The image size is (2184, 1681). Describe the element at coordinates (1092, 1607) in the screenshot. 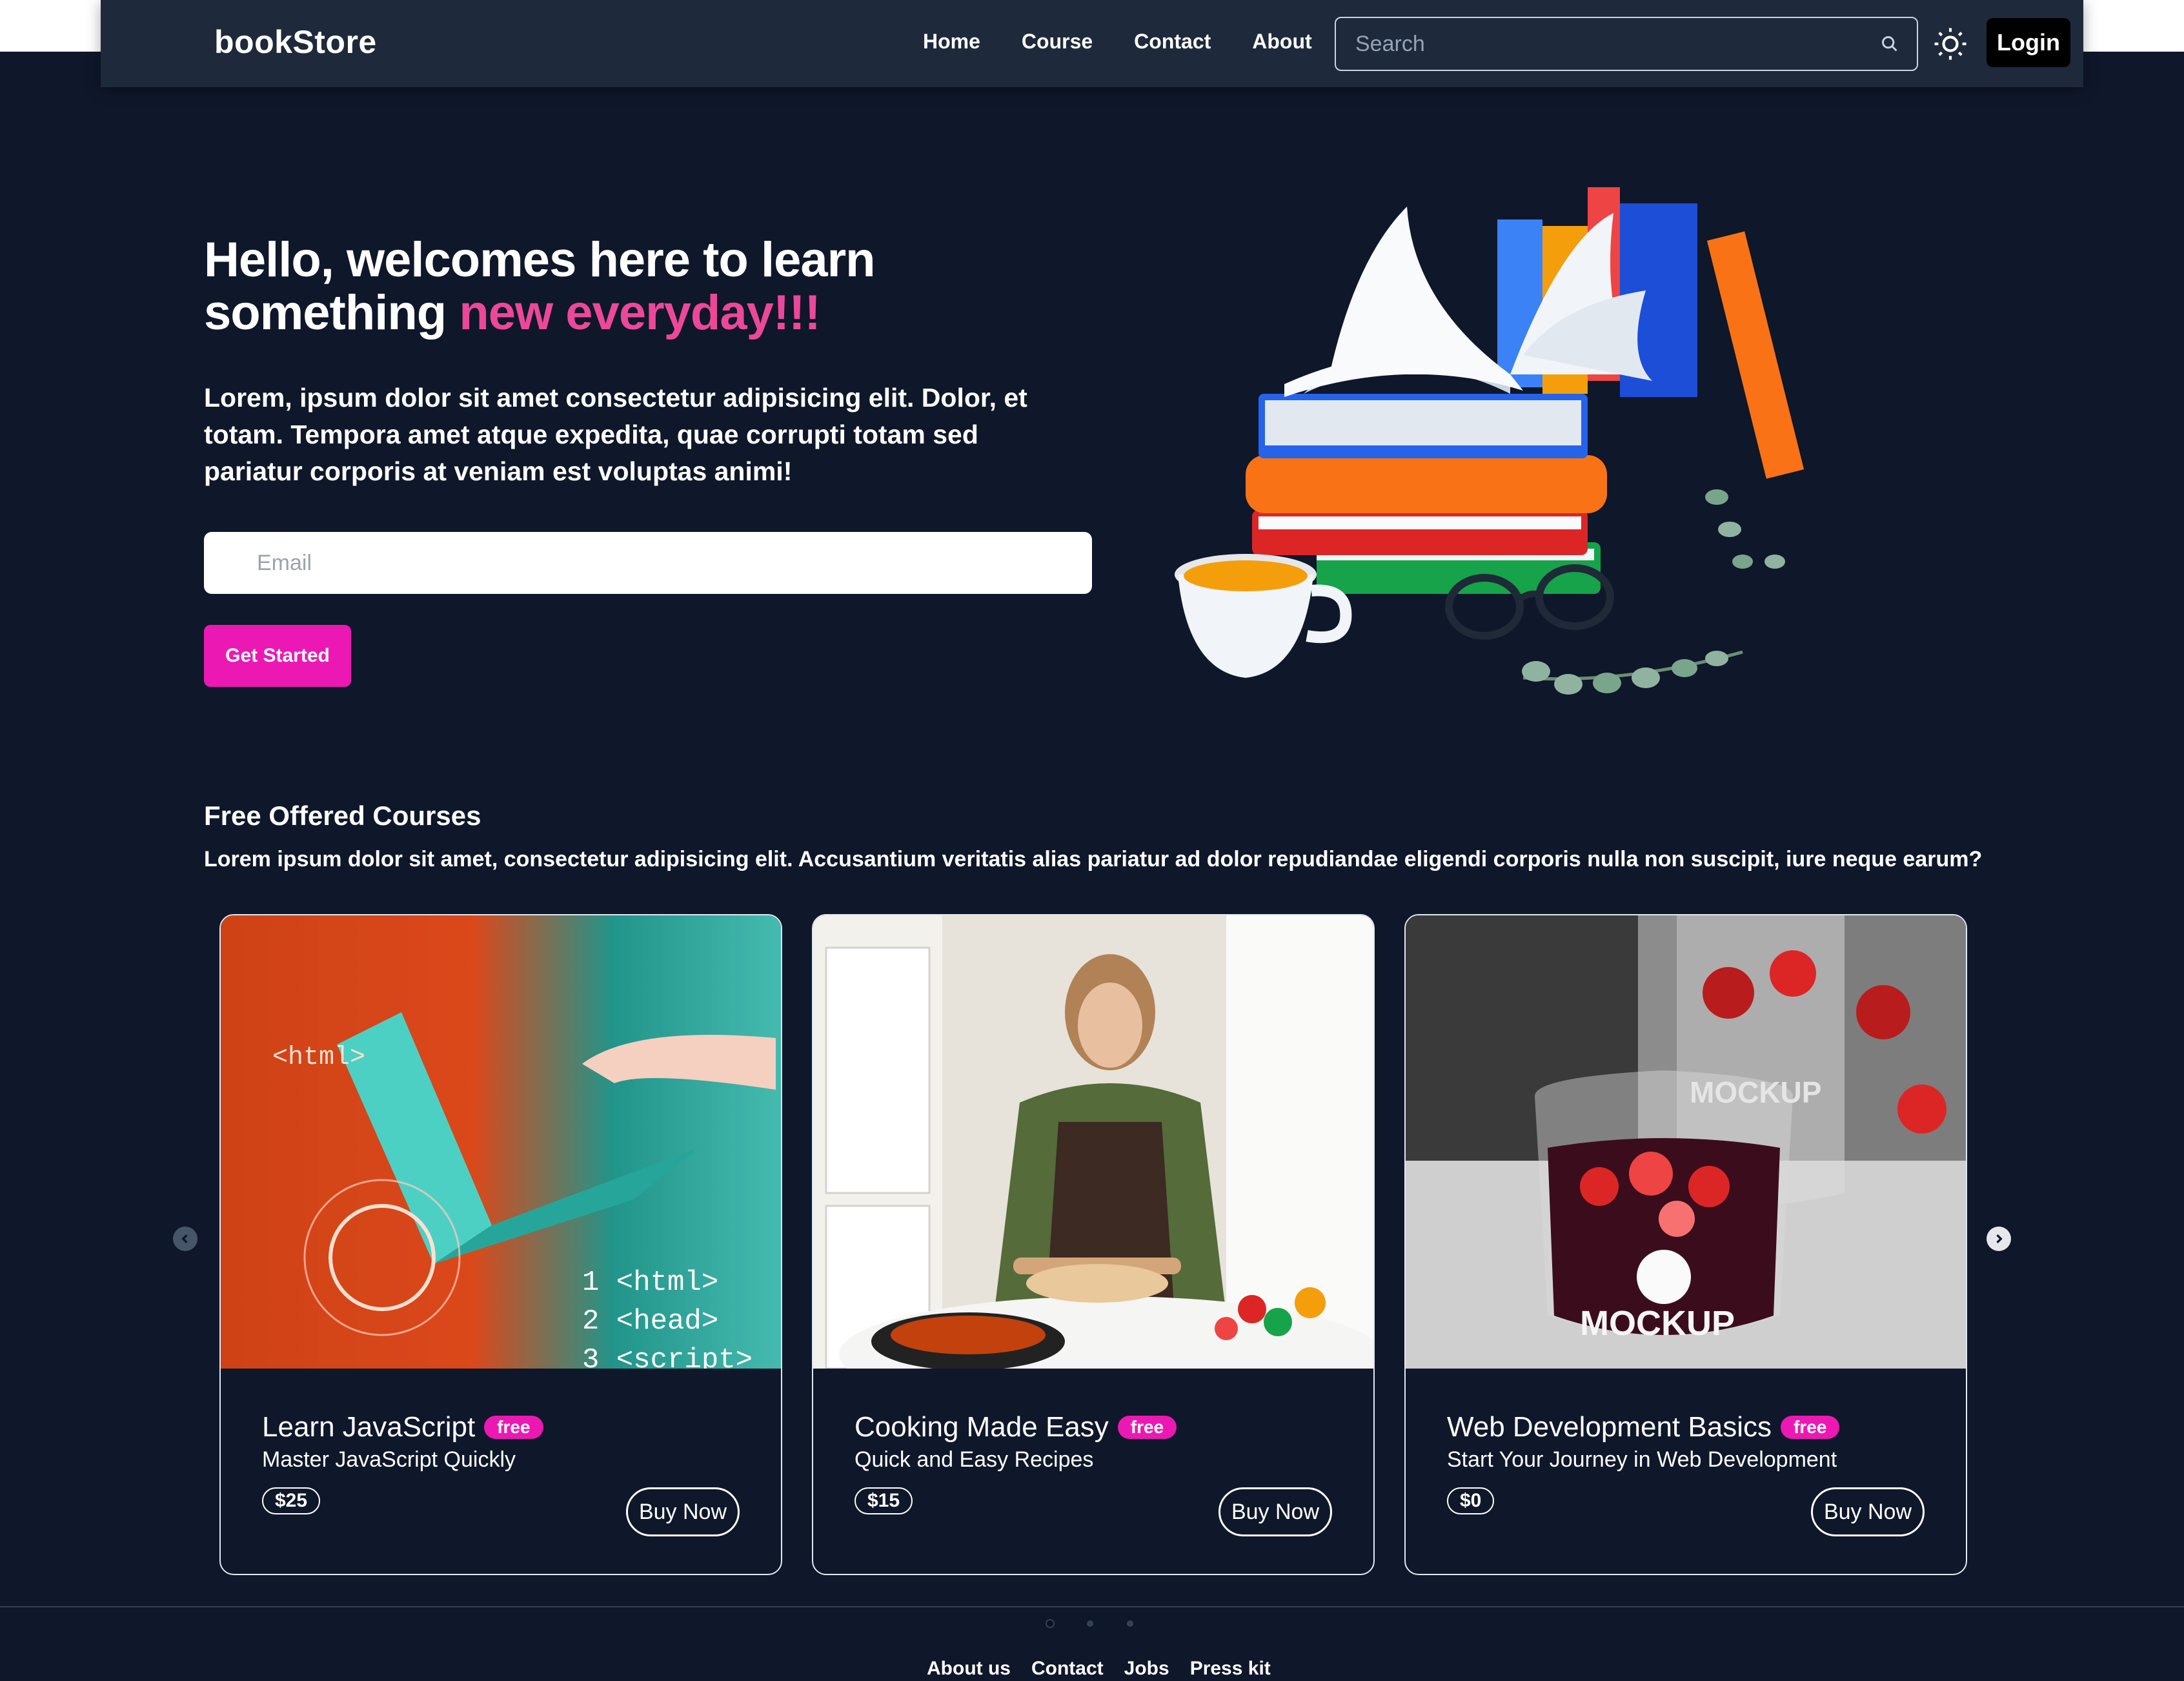

I see `footer-divider` at that location.